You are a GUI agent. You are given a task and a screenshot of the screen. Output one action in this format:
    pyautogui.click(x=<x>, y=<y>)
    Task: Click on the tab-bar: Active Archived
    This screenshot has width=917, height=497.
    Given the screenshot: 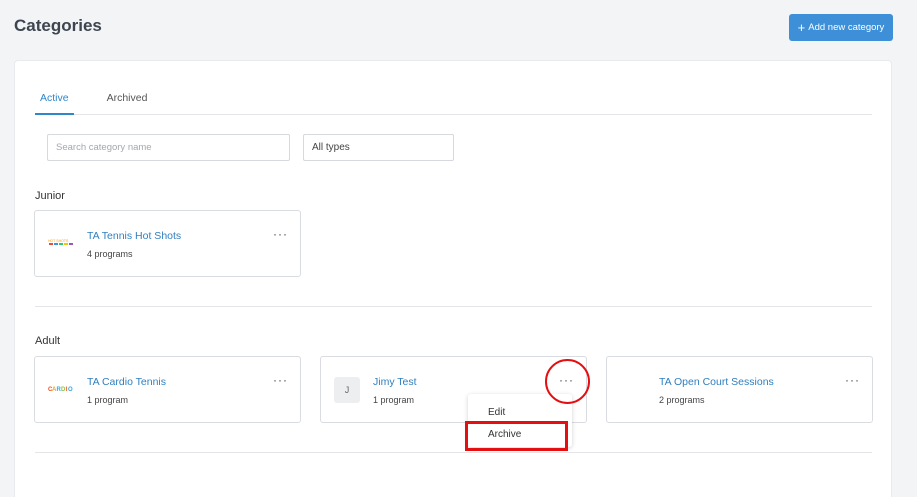 What is the action you would take?
    pyautogui.click(x=453, y=102)
    